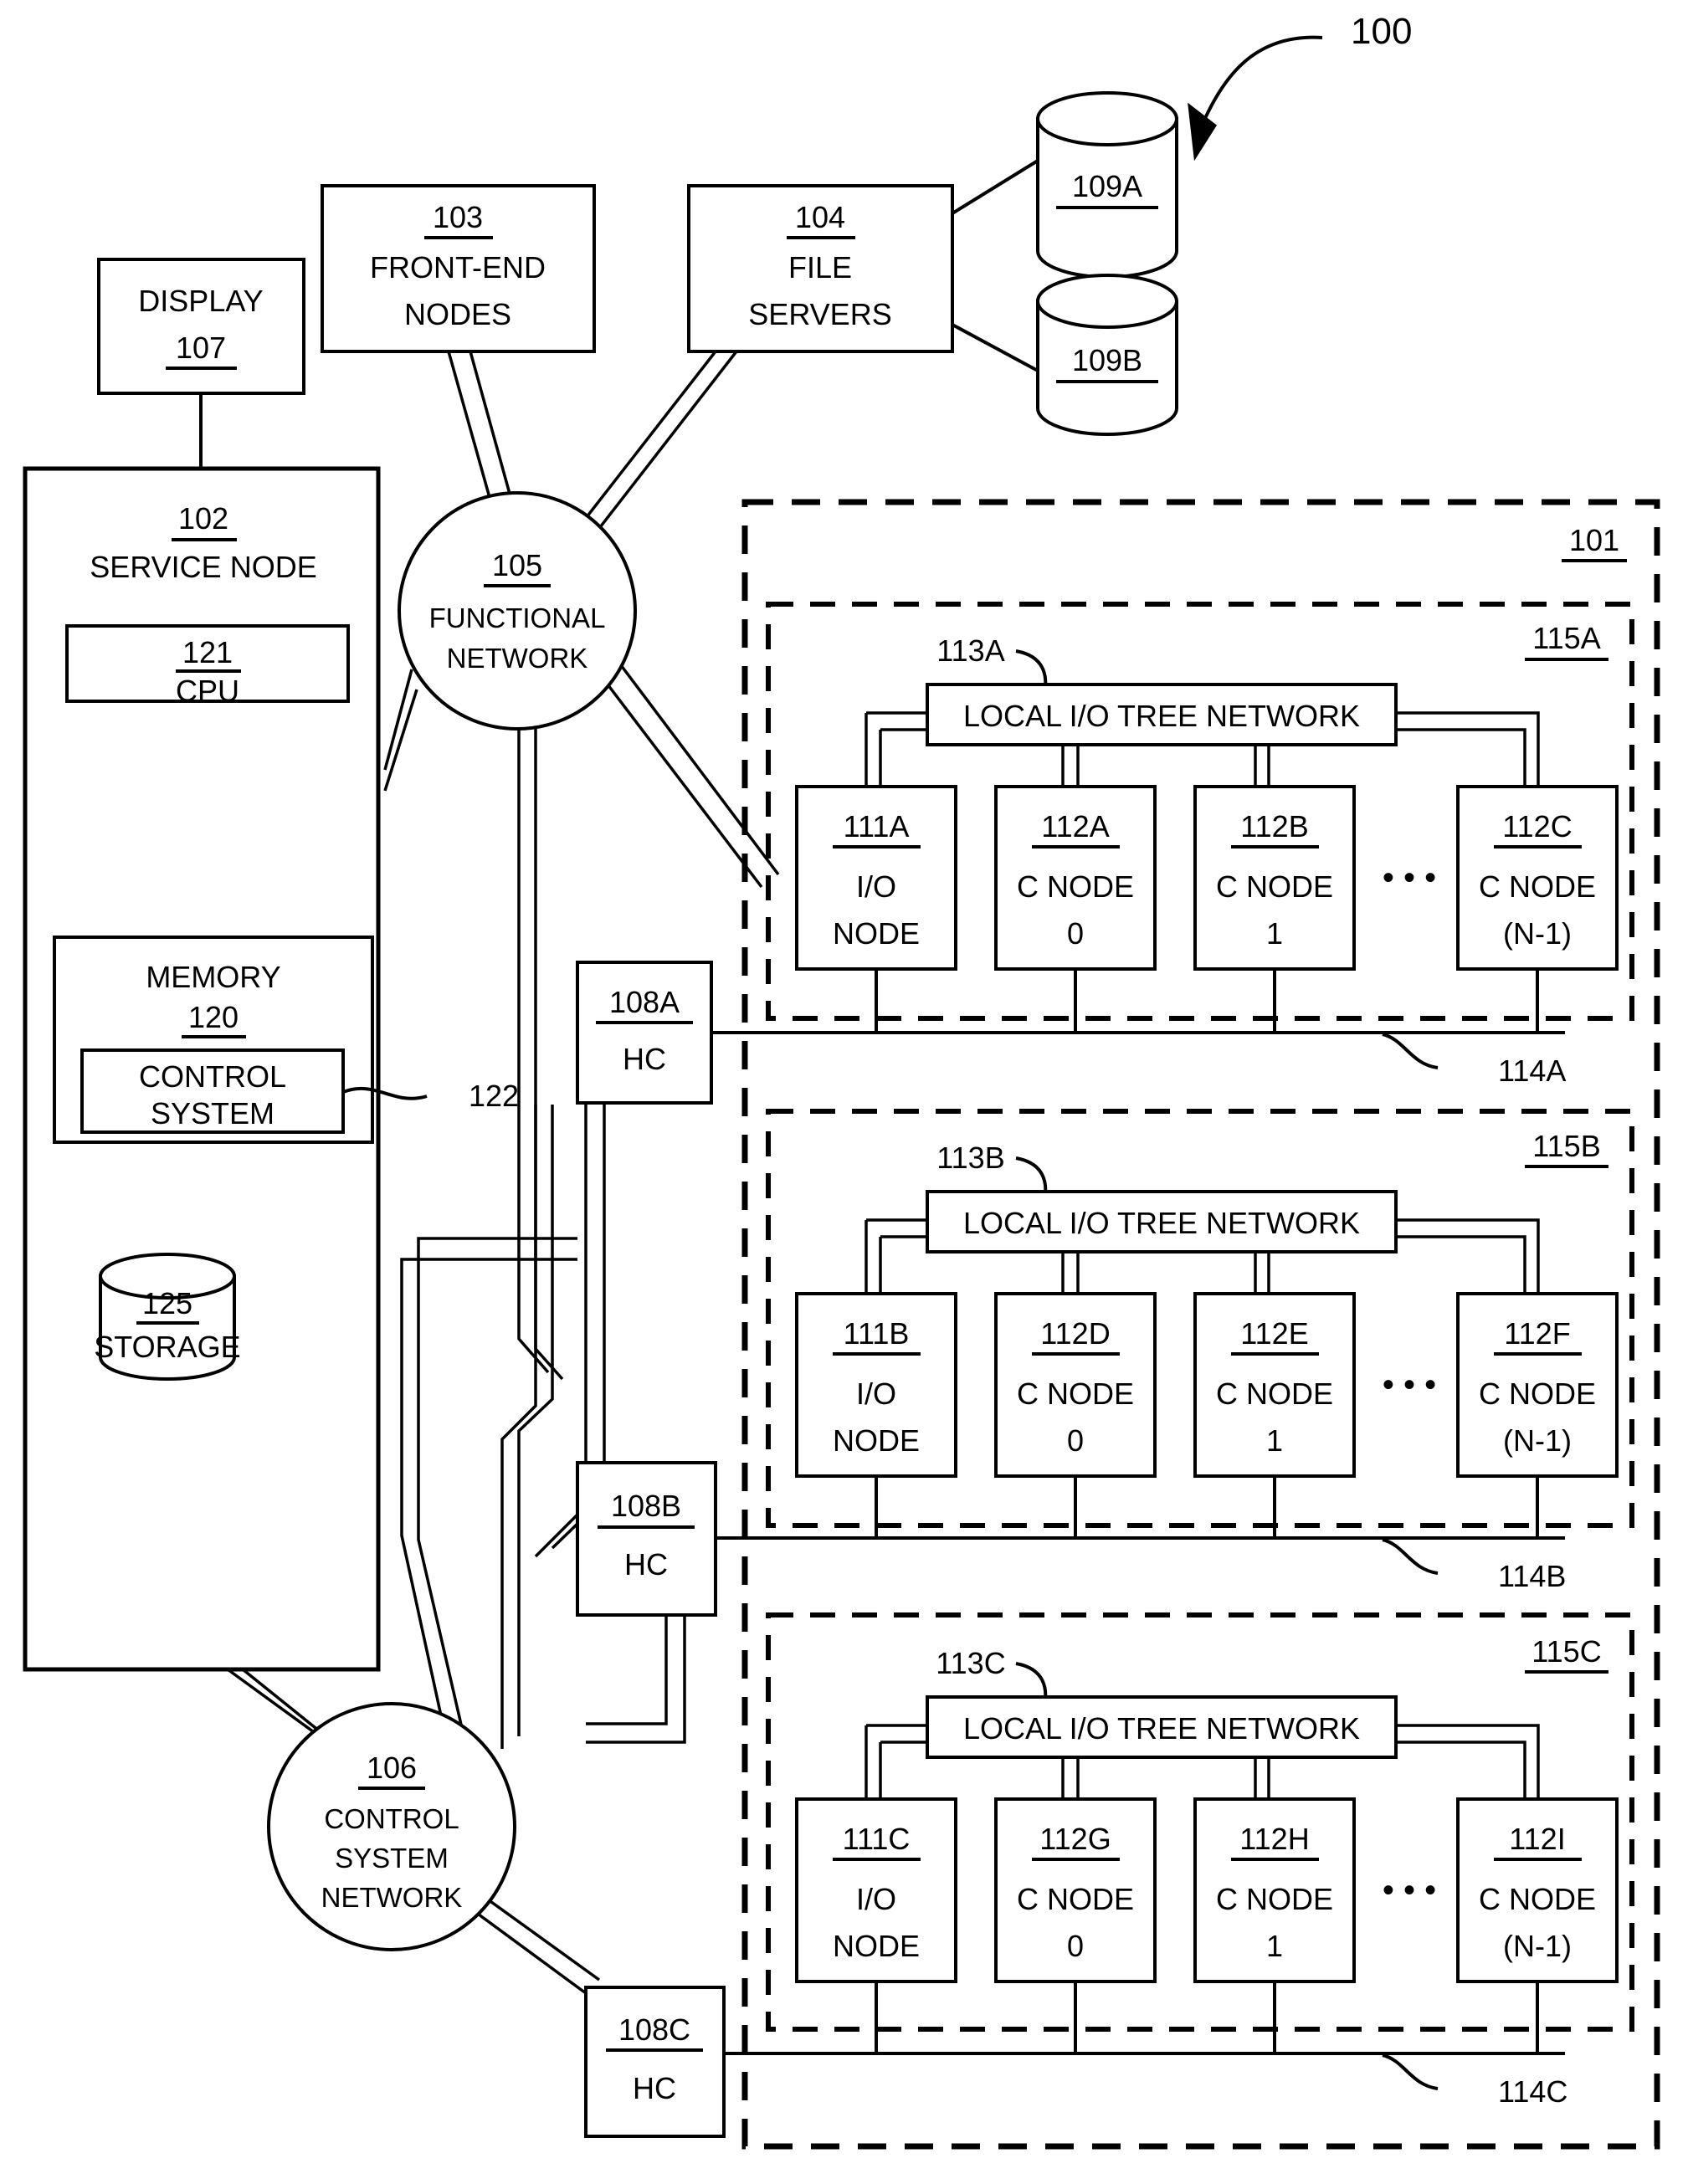  I want to click on figure-number-label: 100, so click(1381, 31).